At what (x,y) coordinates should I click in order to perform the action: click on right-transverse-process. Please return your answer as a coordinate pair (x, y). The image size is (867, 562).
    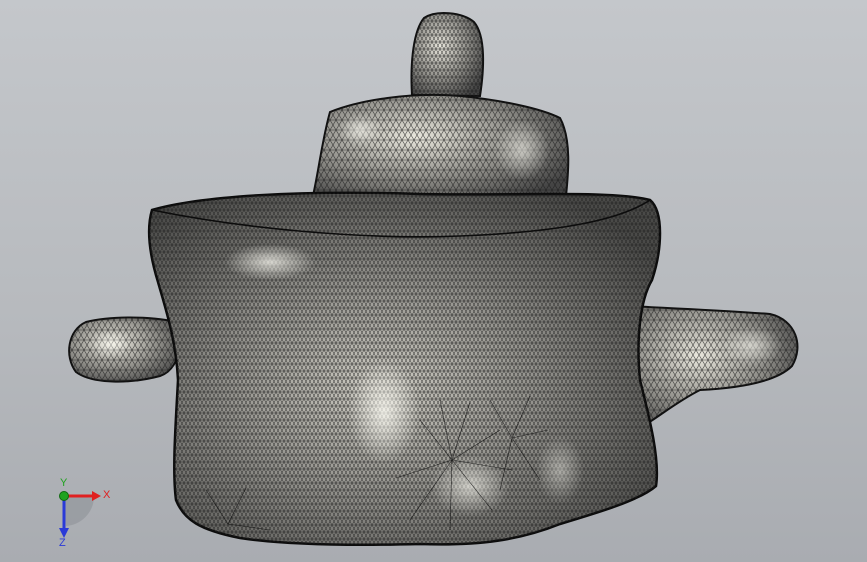
    Looking at the image, I should click on (714, 368).